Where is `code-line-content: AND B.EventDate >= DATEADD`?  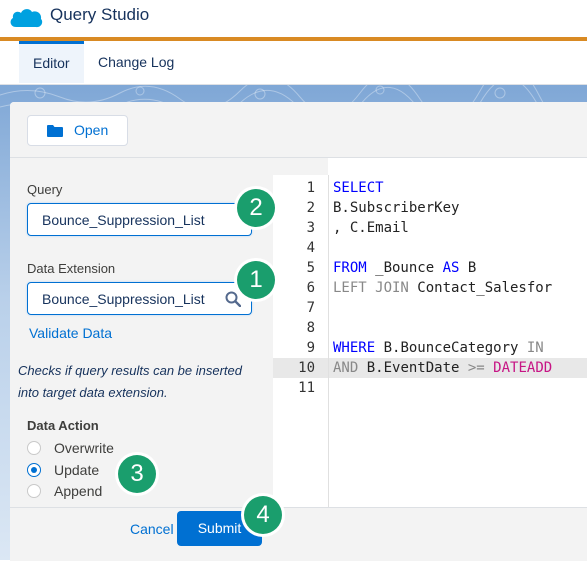
code-line-content: AND B.EventDate >= DATEADD is located at coordinates (458, 368).